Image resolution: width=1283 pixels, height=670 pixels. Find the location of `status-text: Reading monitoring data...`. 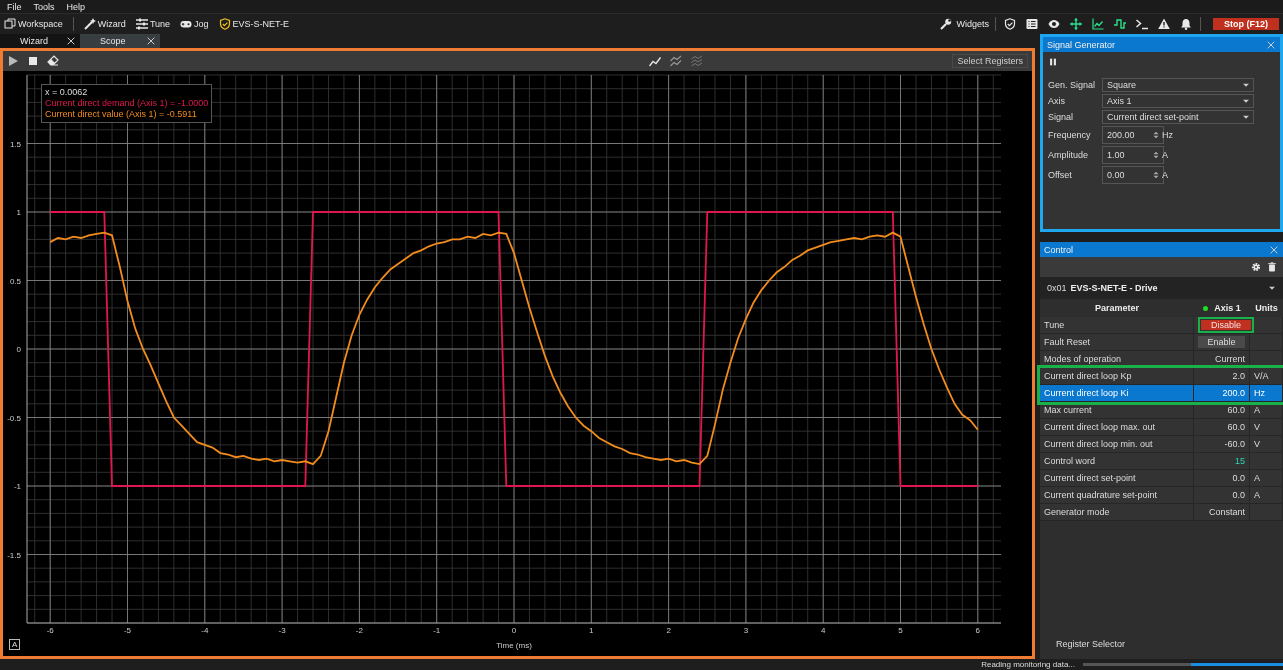

status-text: Reading monitoring data... is located at coordinates (1028, 664).